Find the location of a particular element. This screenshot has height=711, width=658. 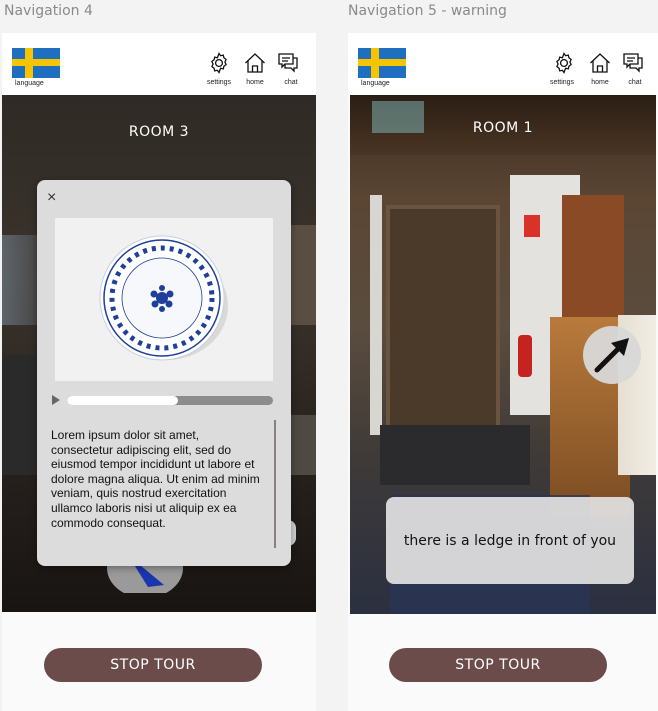

audio-progress-fill is located at coordinates (123, 400).